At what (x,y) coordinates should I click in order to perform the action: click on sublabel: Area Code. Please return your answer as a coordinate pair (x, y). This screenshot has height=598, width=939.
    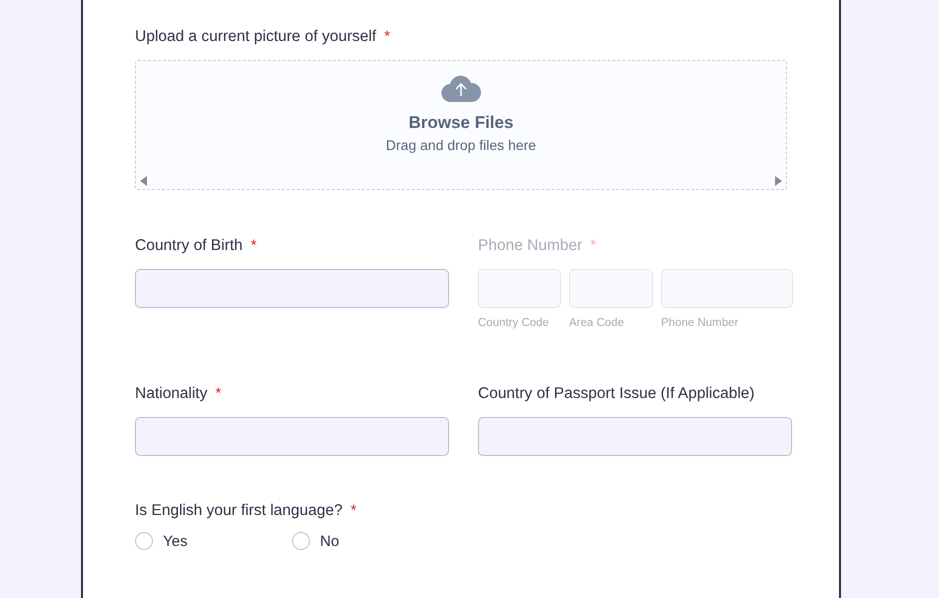
    Looking at the image, I should click on (597, 323).